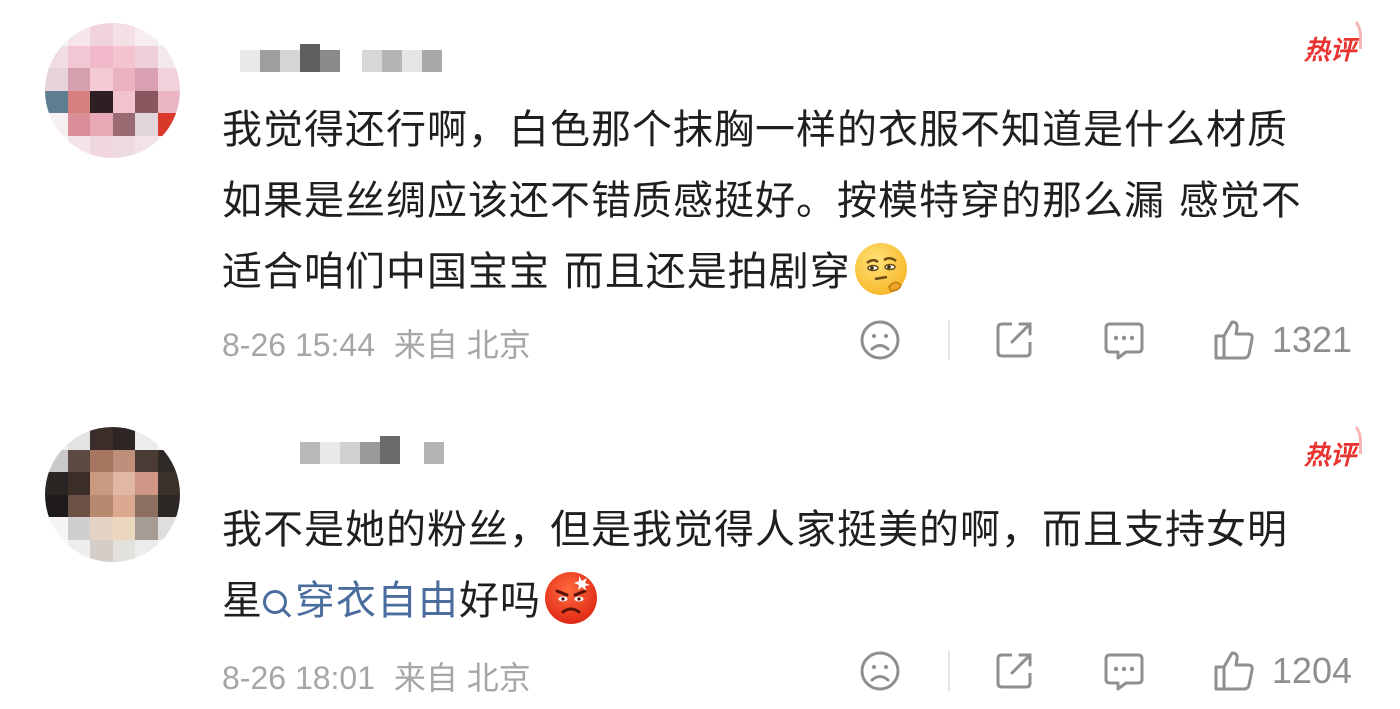 Image resolution: width=1400 pixels, height=709 pixels. I want to click on comment-body-tail: 好吗, so click(500, 601).